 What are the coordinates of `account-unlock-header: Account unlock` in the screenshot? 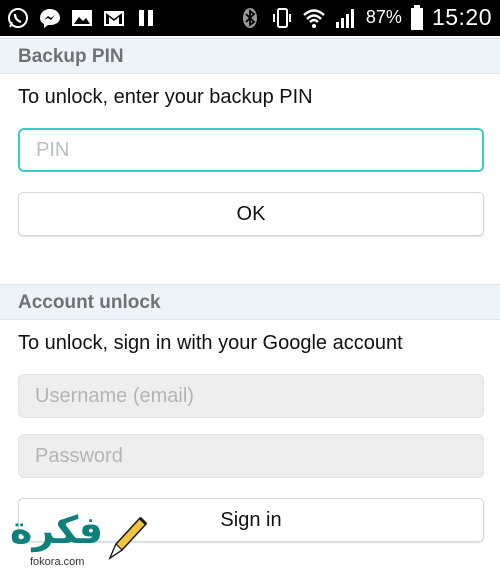 It's located at (250, 302).